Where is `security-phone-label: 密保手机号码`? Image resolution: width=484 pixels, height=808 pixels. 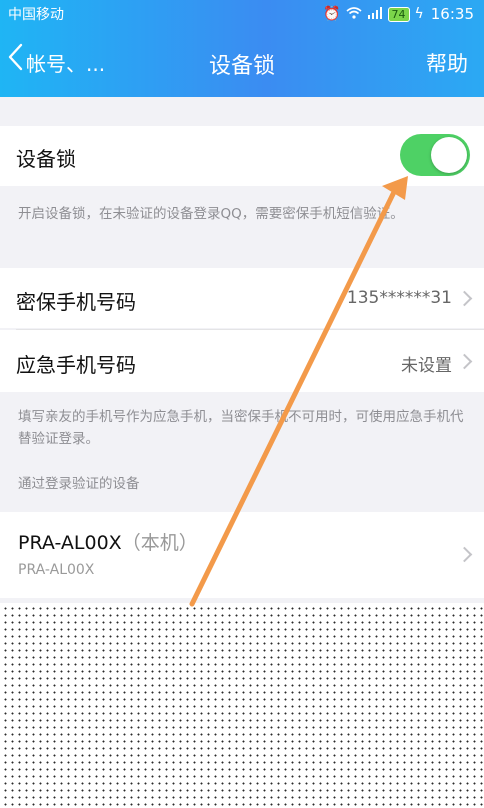
security-phone-label: 密保手机号码 is located at coordinates (76, 302).